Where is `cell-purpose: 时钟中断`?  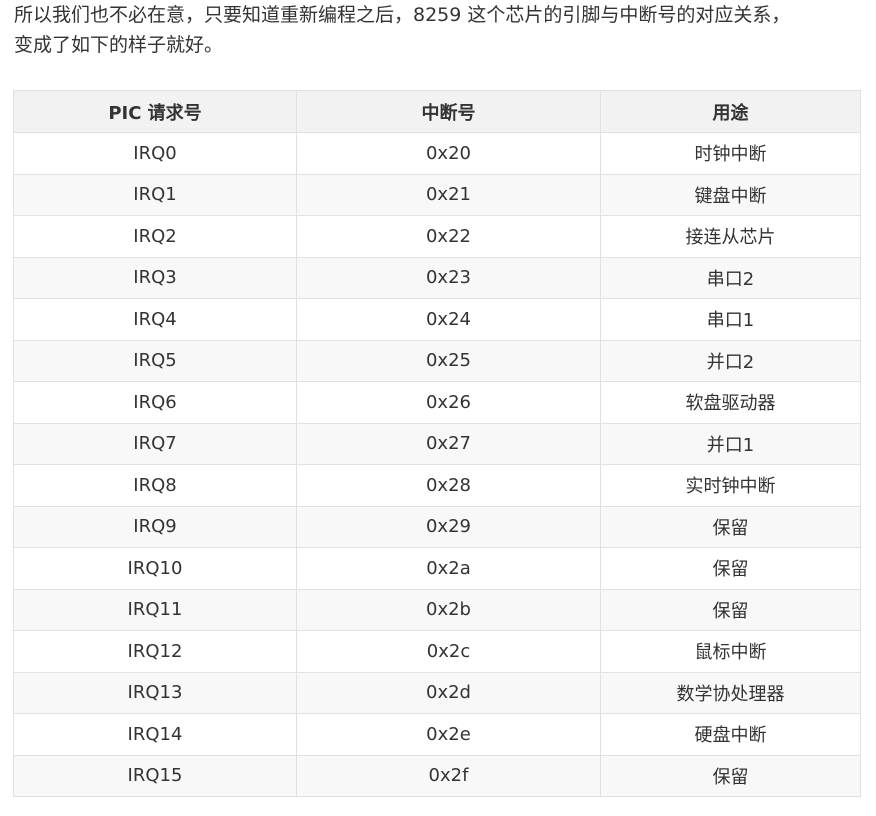 cell-purpose: 时钟中断 is located at coordinates (730, 153).